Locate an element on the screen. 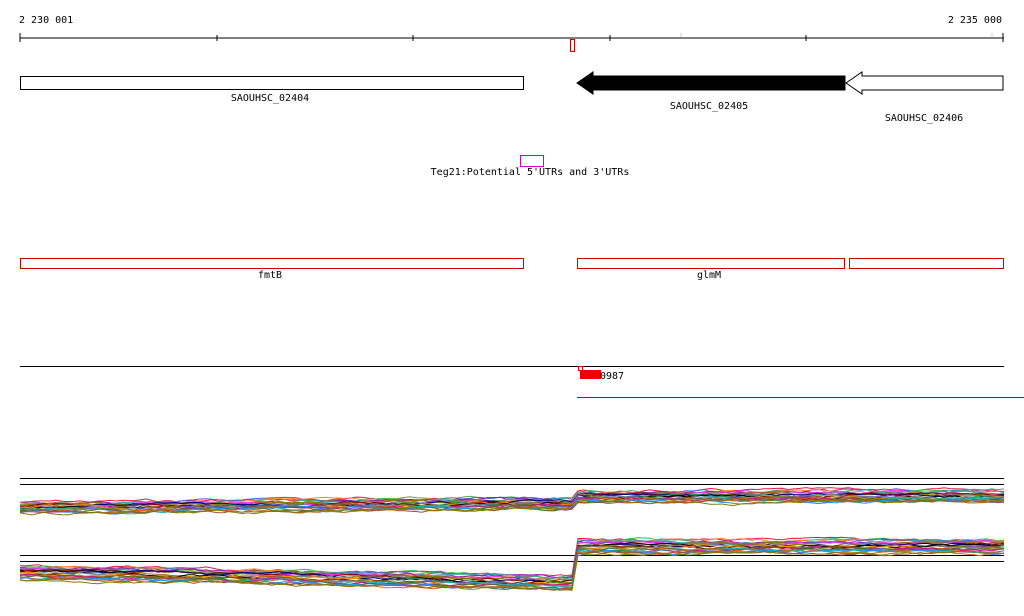  gene-label: SAOUHSC_02405 is located at coordinates (709, 106).